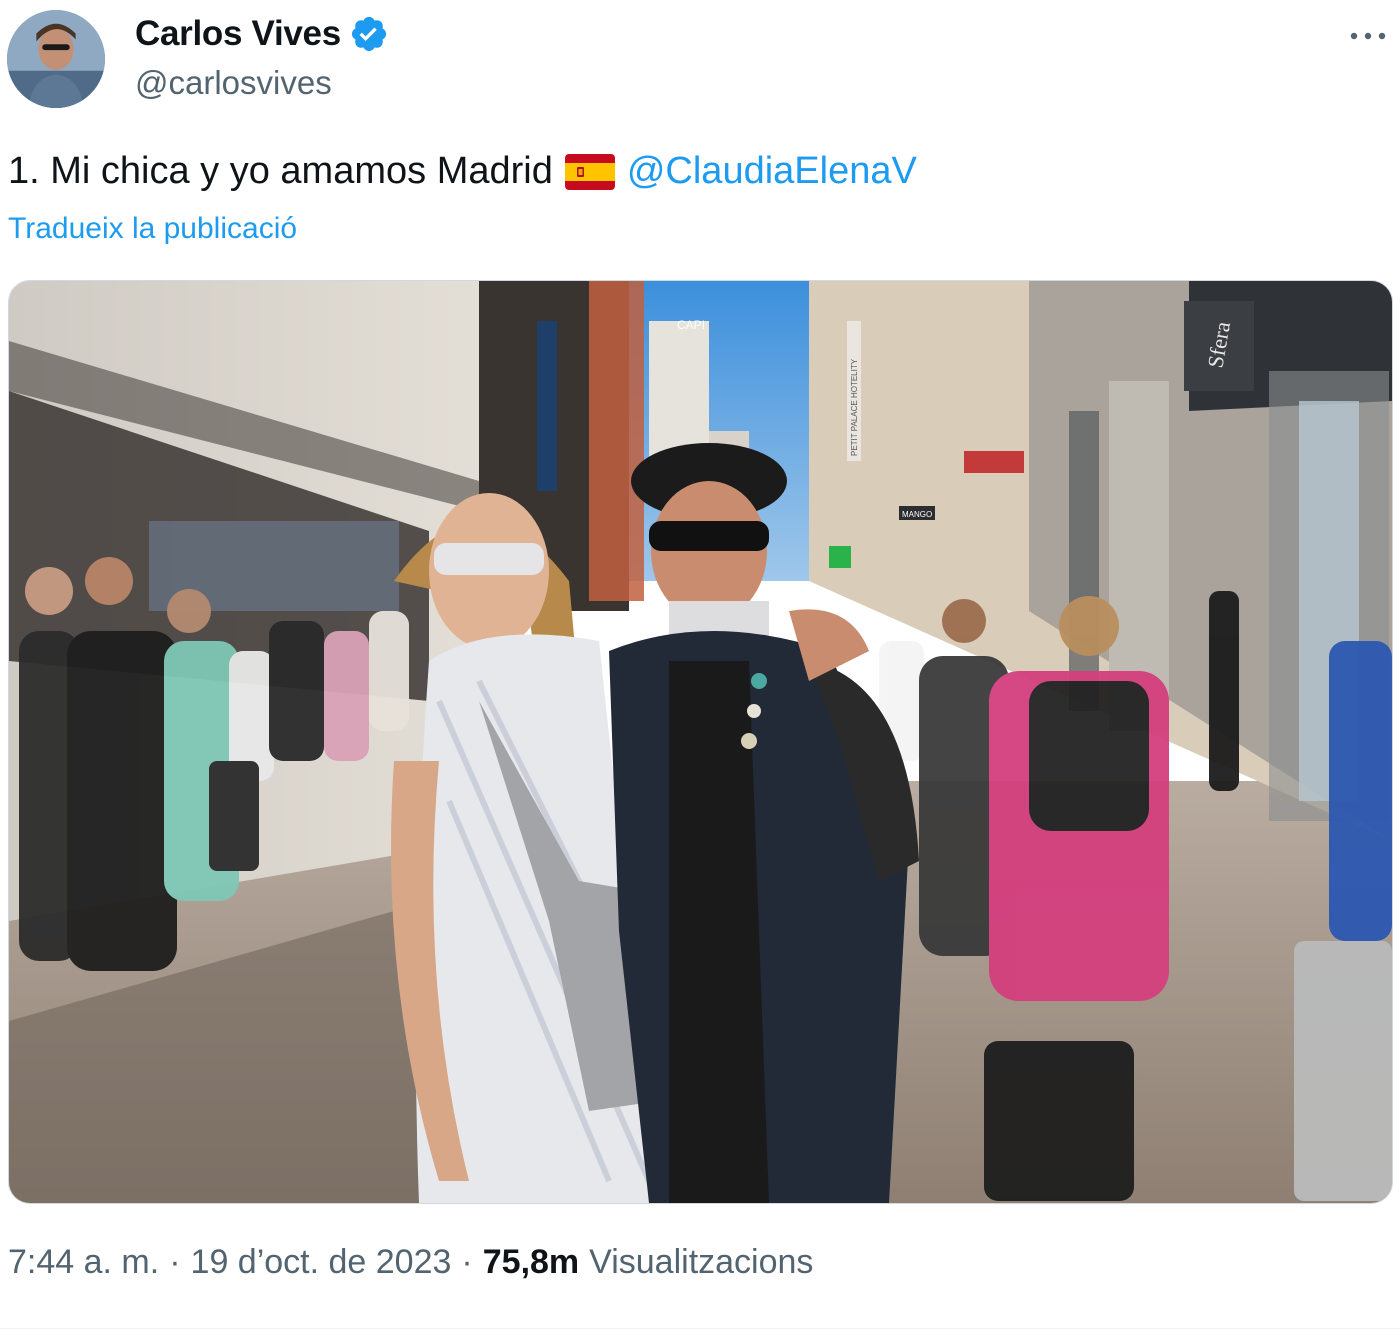 This screenshot has height=1343, width=1400. Describe the element at coordinates (917, 514) in the screenshot. I see `mango-sign: MANGO` at that location.